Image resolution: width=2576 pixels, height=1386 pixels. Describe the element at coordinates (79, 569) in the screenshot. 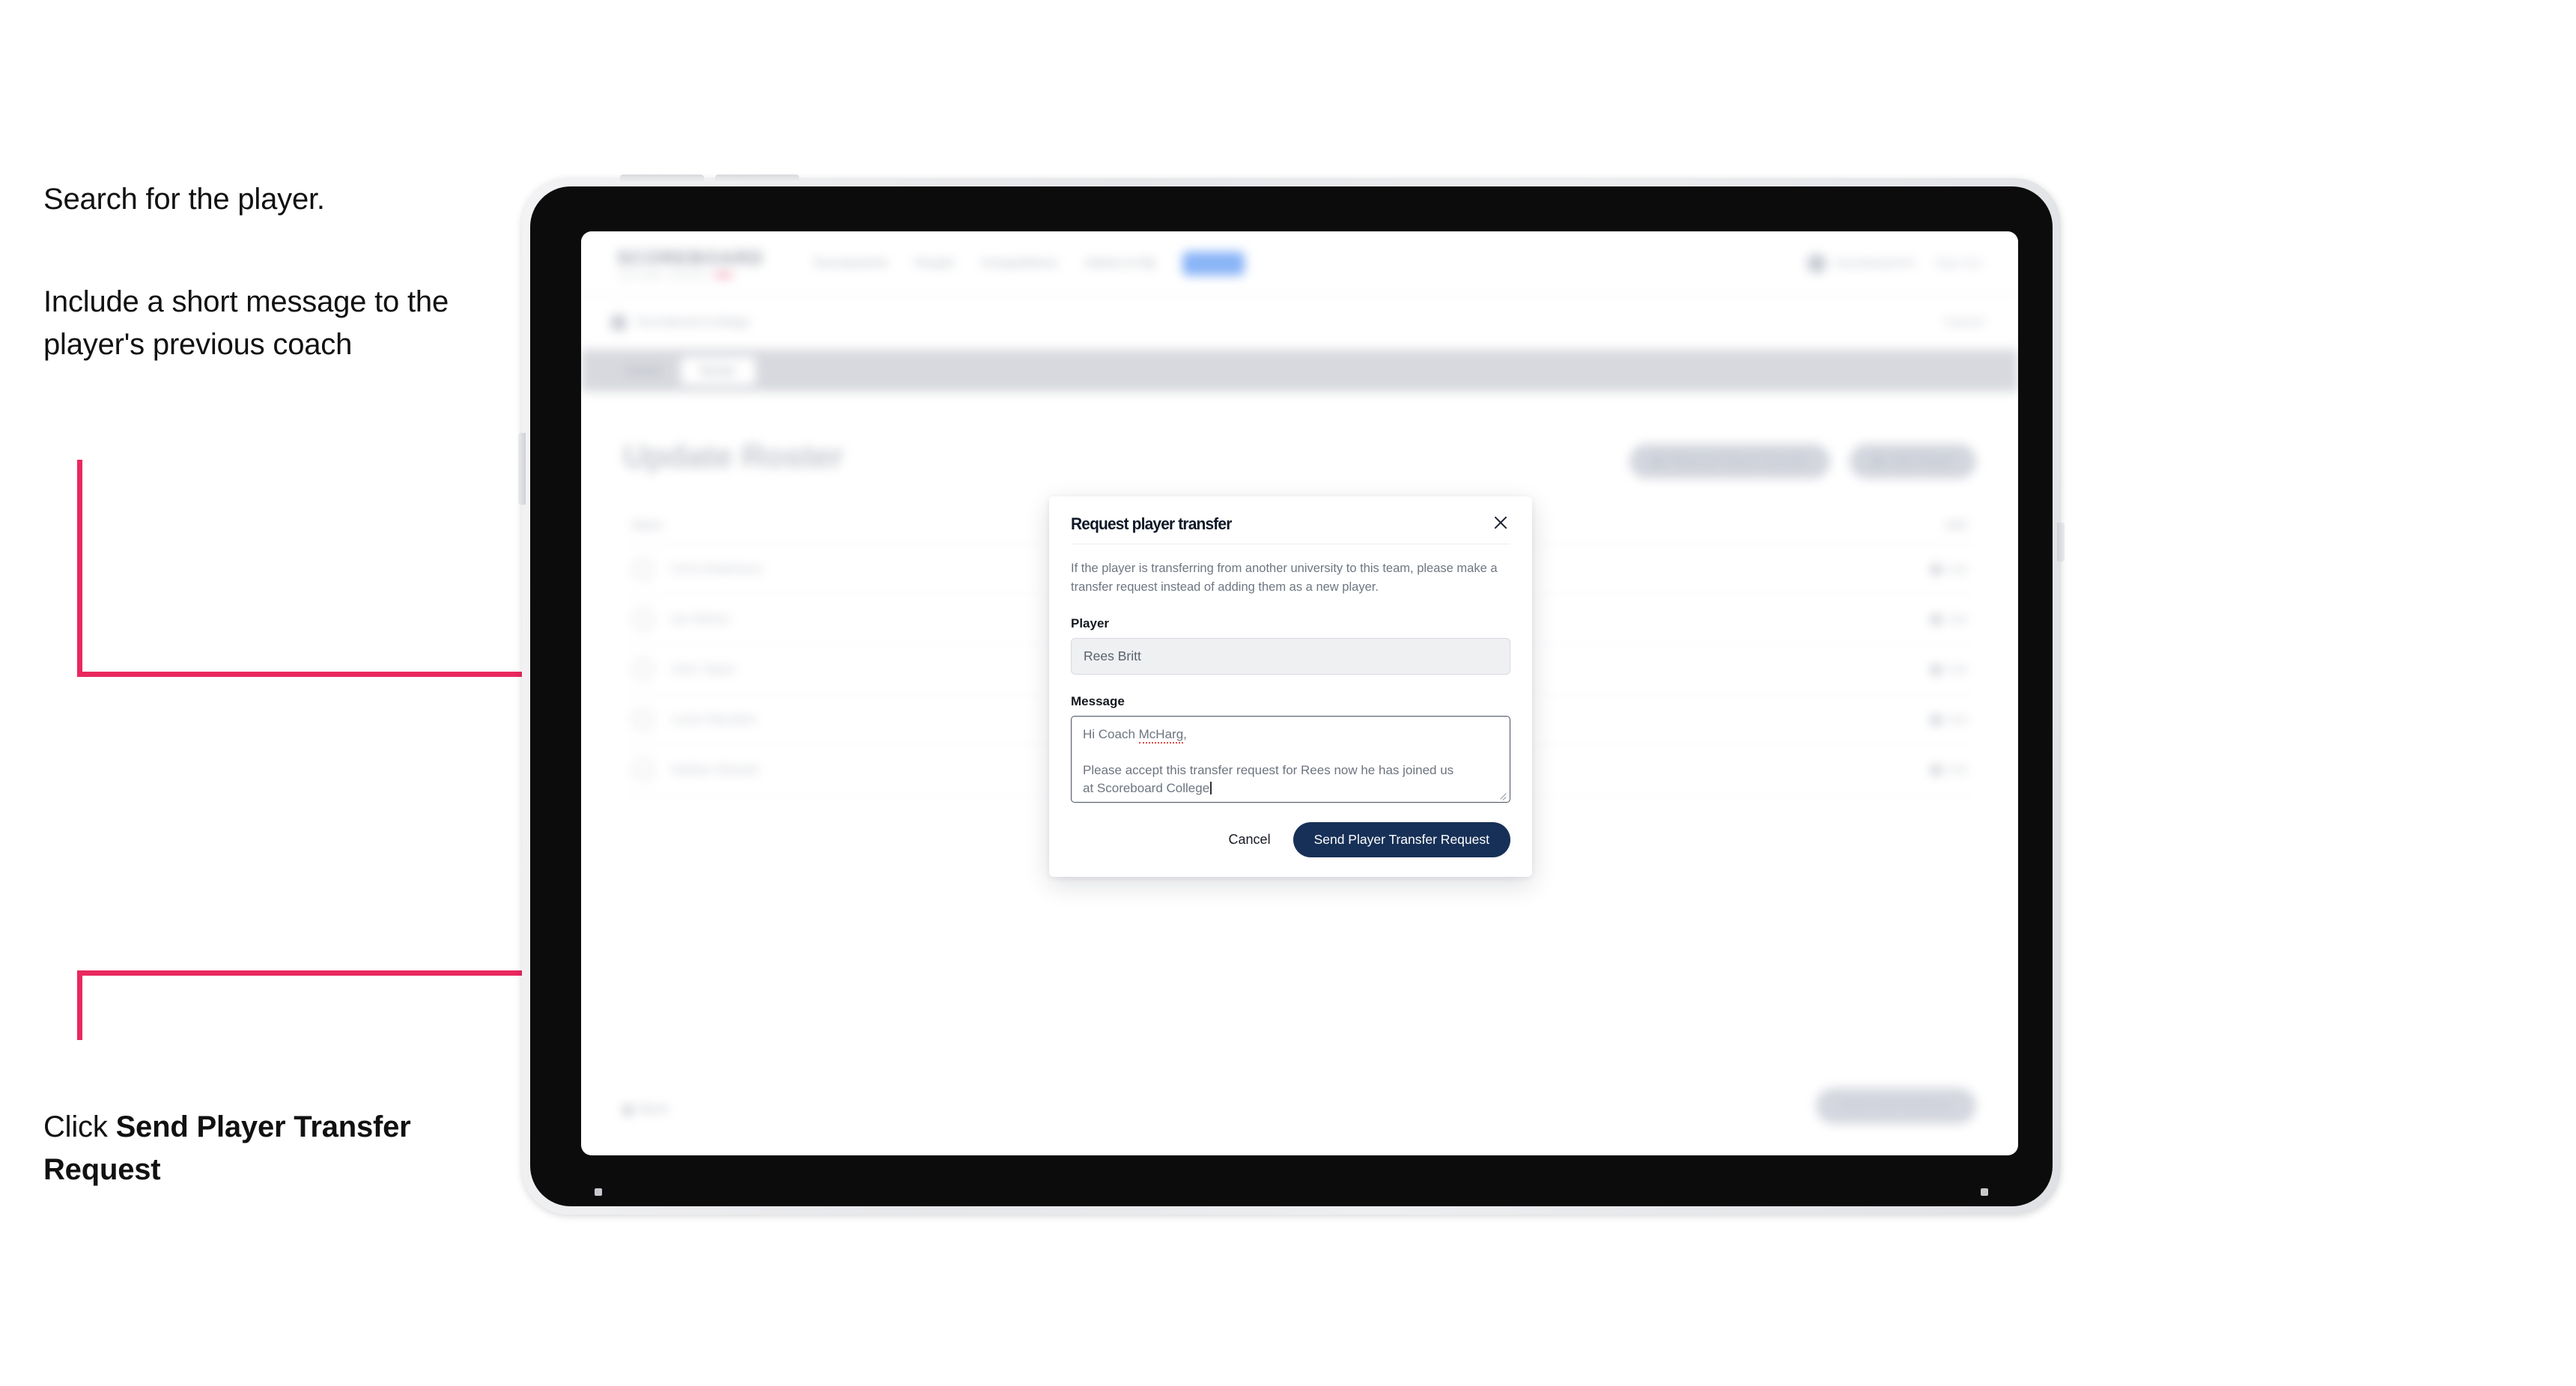

I see `connector-line-1-vertical` at that location.